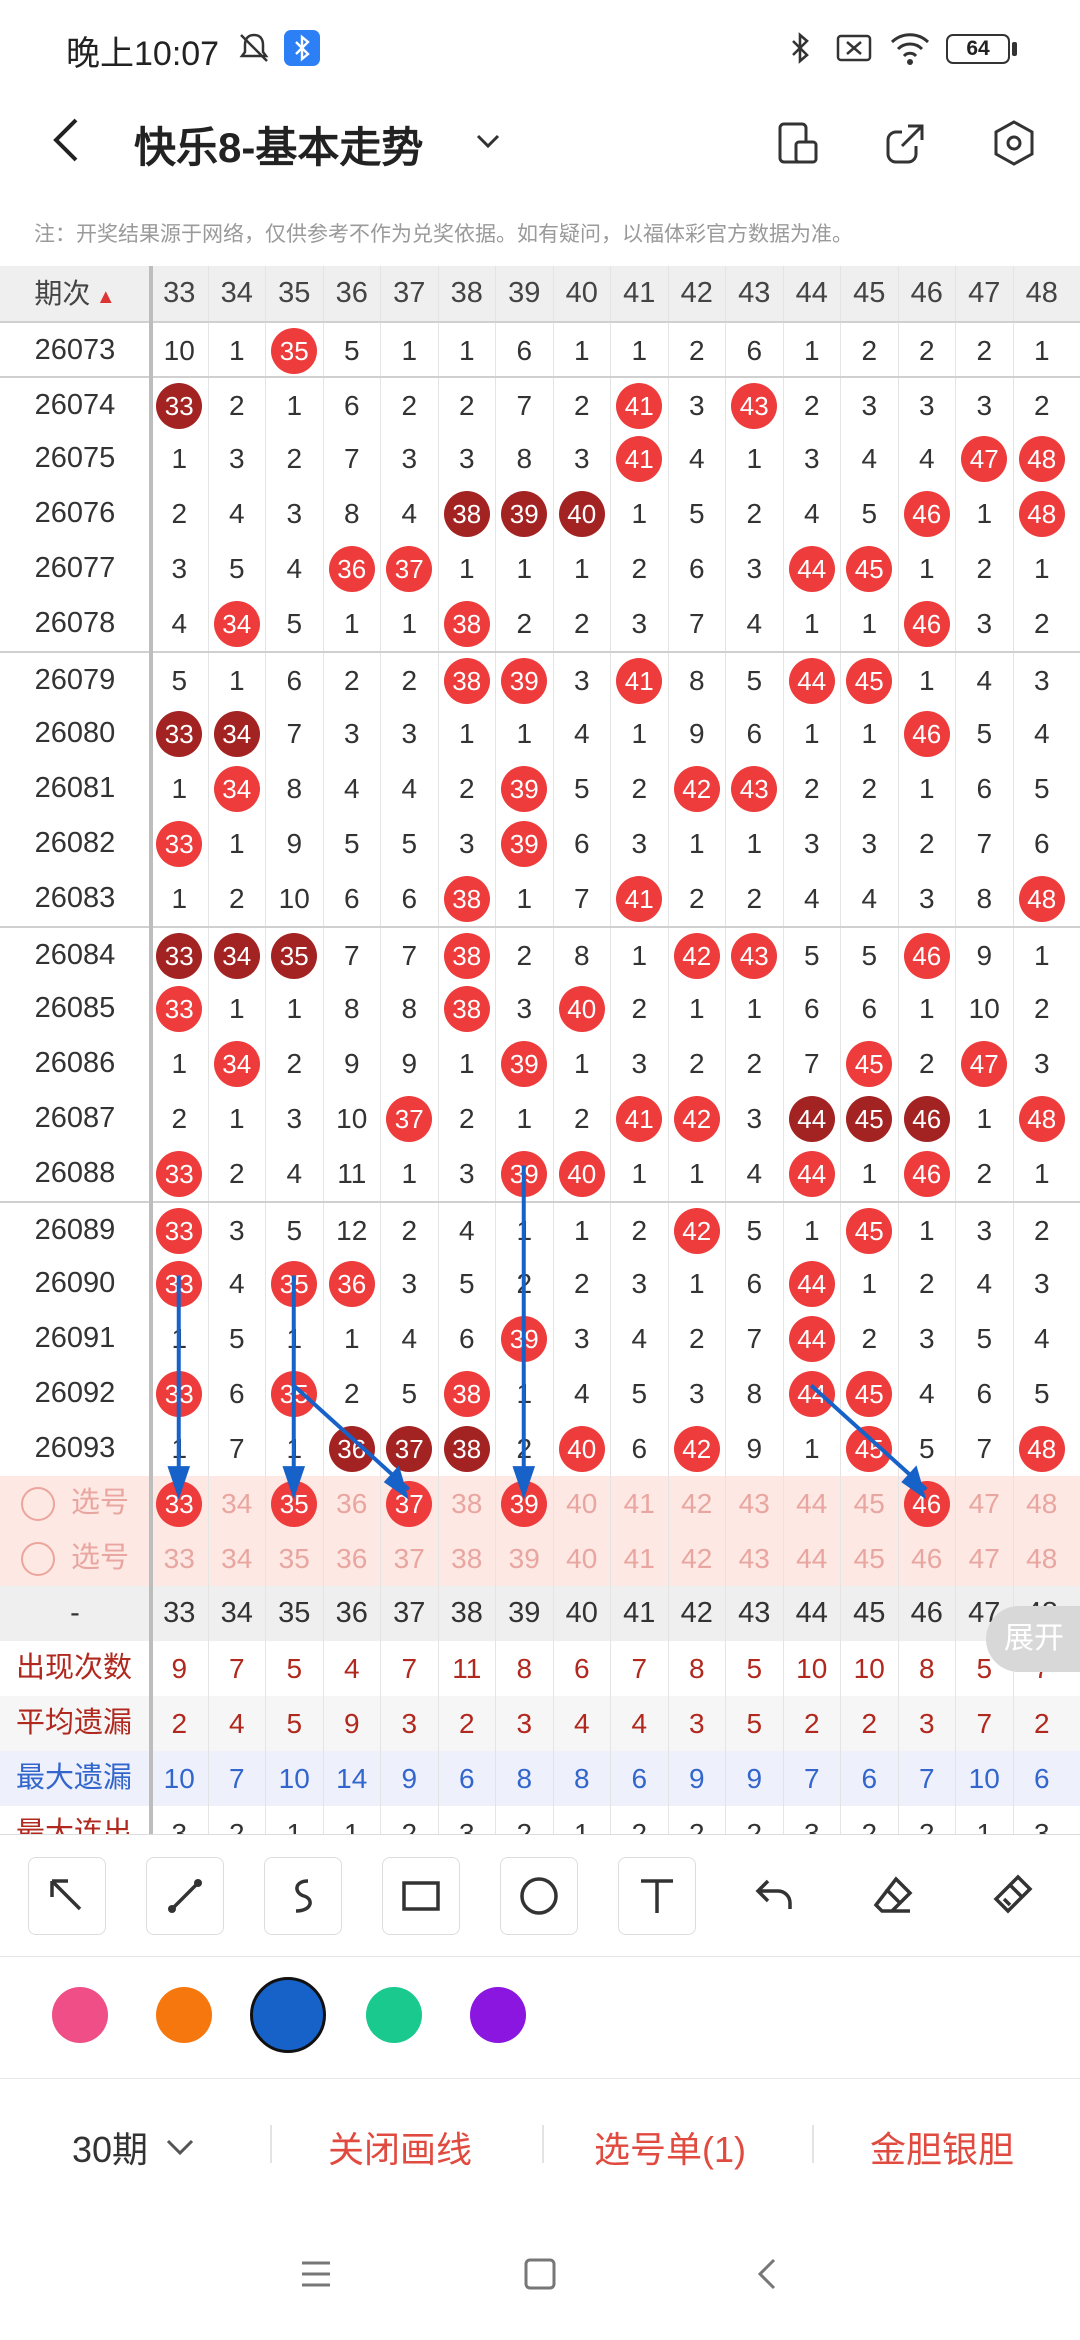 The height and width of the screenshot is (2340, 1080). Describe the element at coordinates (288, 2015) in the screenshot. I see `color-swatch-blue-selected` at that location.